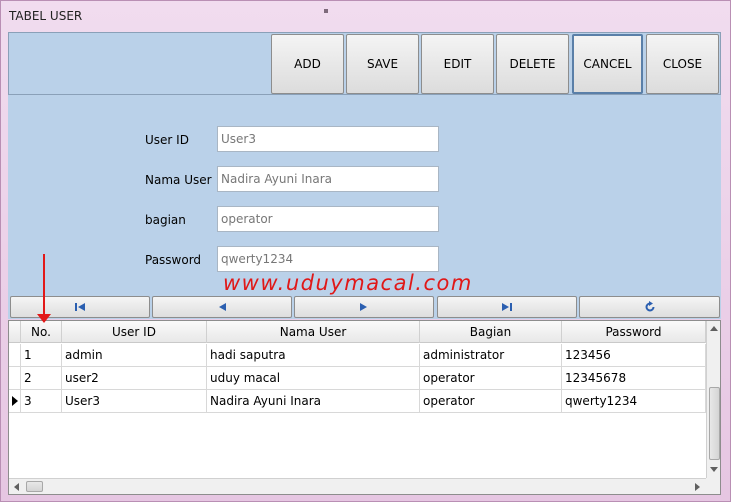  I want to click on cell-user-id: admin, so click(134, 355).